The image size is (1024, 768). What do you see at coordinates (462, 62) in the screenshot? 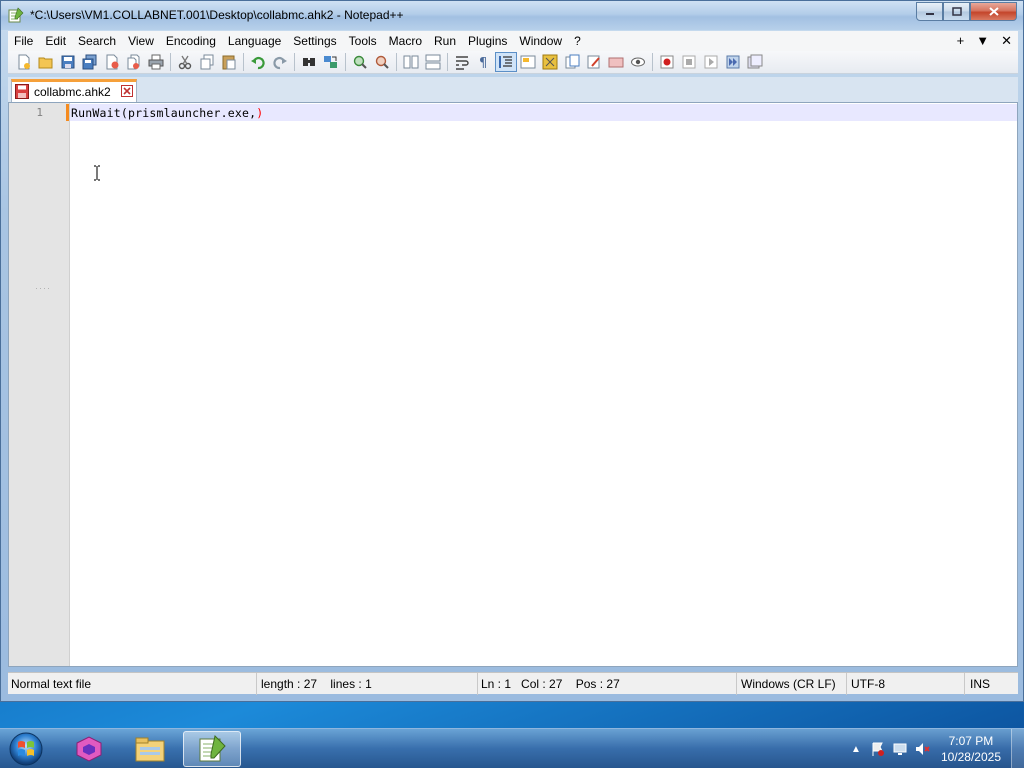
I see `word-wrap-button` at bounding box center [462, 62].